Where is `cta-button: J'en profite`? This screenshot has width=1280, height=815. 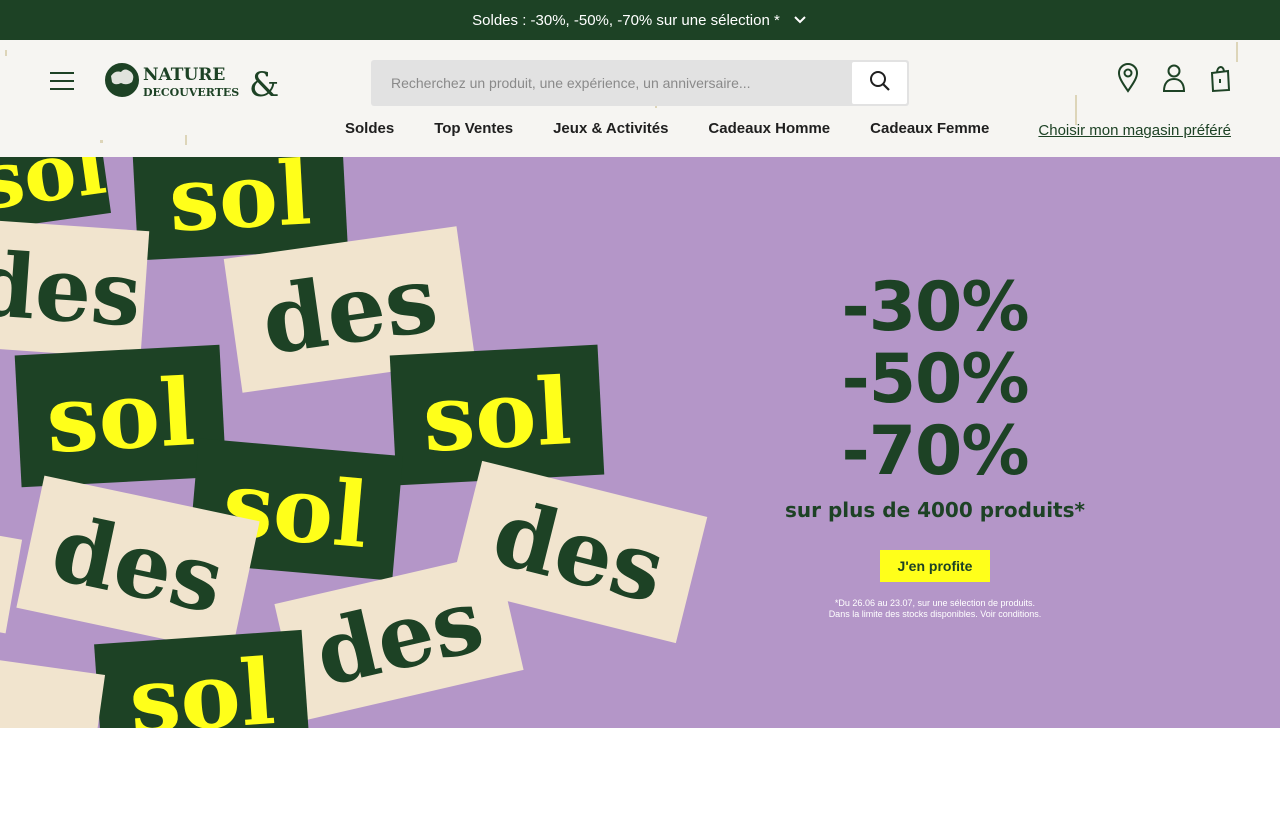 cta-button: J'en profite is located at coordinates (935, 566).